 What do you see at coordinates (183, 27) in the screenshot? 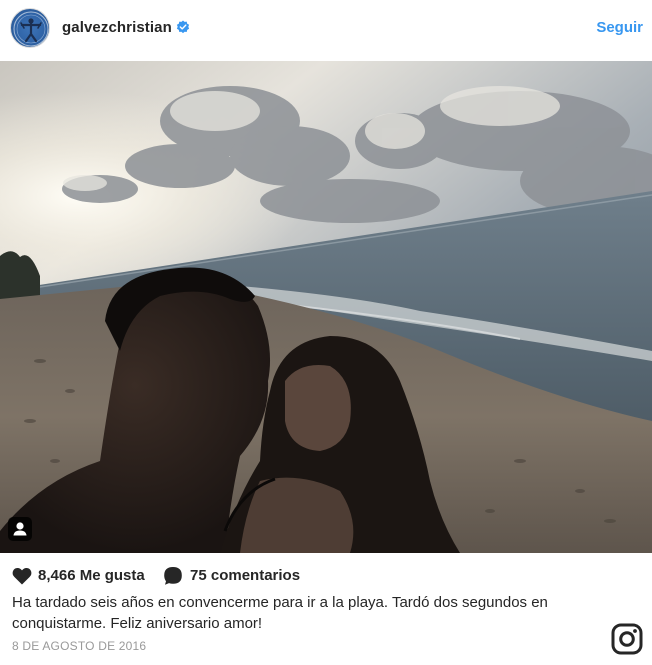
I see `verified-badge-icon` at bounding box center [183, 27].